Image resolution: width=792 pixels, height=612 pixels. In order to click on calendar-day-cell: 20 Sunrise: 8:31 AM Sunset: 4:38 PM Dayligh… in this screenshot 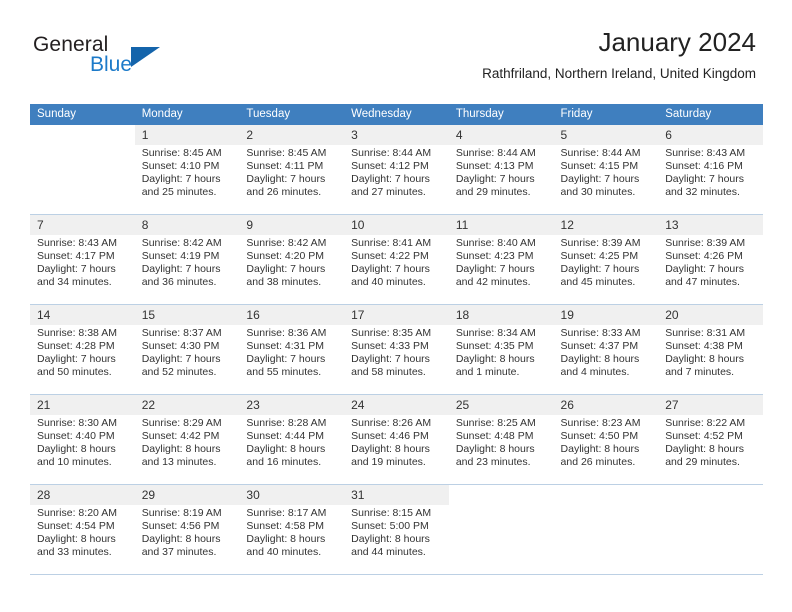, I will do `click(710, 349)`.